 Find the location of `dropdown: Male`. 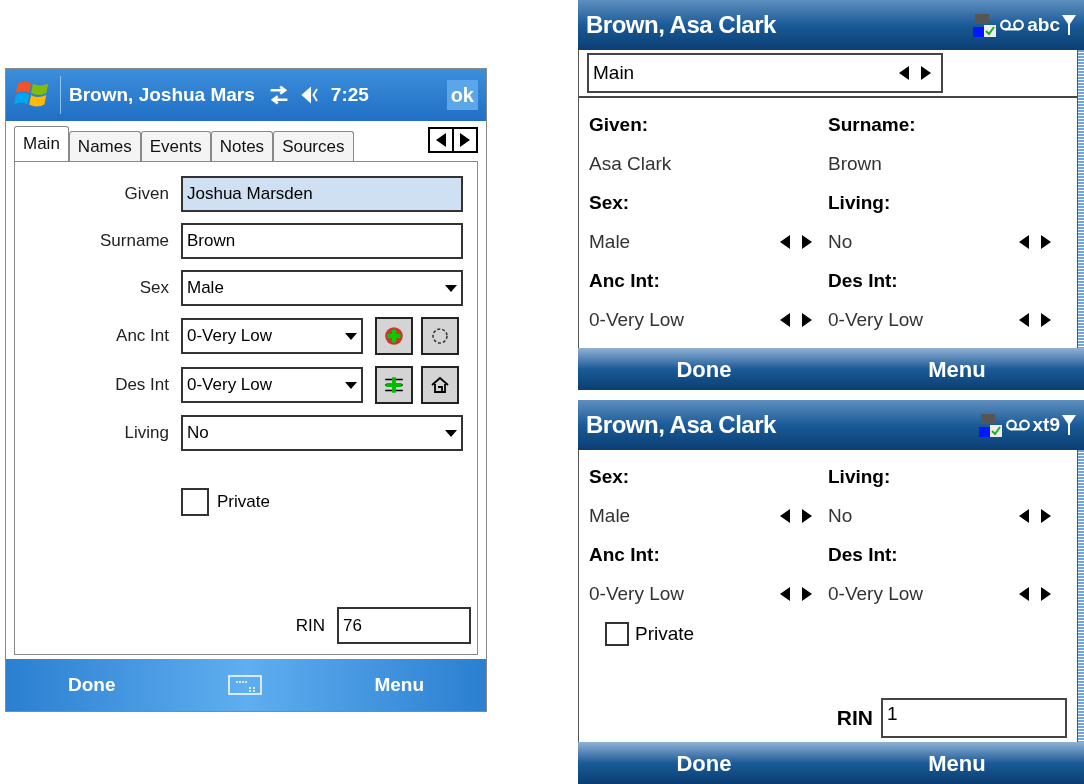

dropdown: Male is located at coordinates (322, 288).